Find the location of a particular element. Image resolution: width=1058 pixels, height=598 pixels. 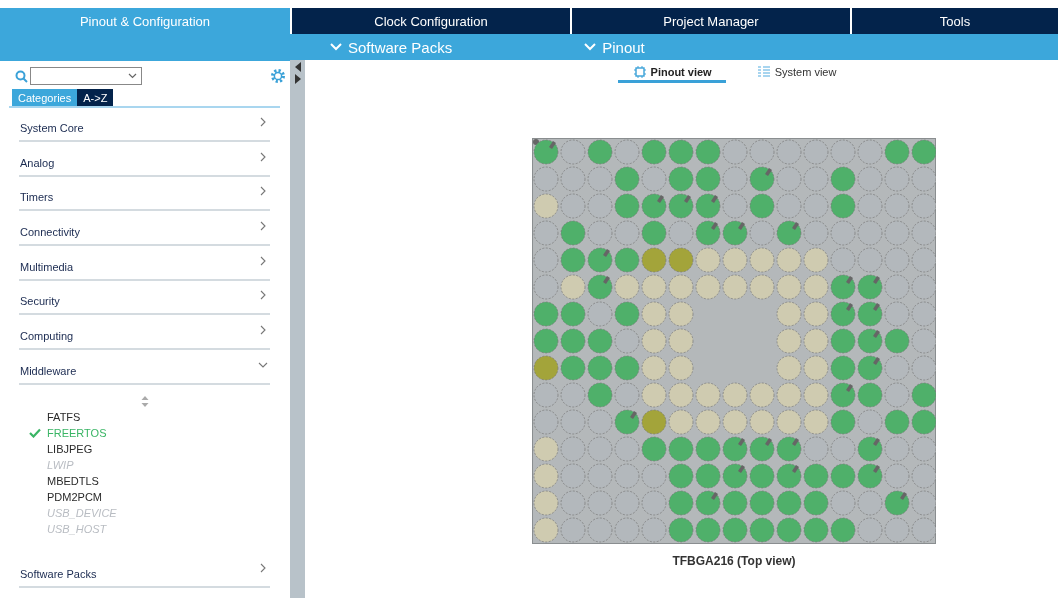

category-item: Security is located at coordinates (144, 299).